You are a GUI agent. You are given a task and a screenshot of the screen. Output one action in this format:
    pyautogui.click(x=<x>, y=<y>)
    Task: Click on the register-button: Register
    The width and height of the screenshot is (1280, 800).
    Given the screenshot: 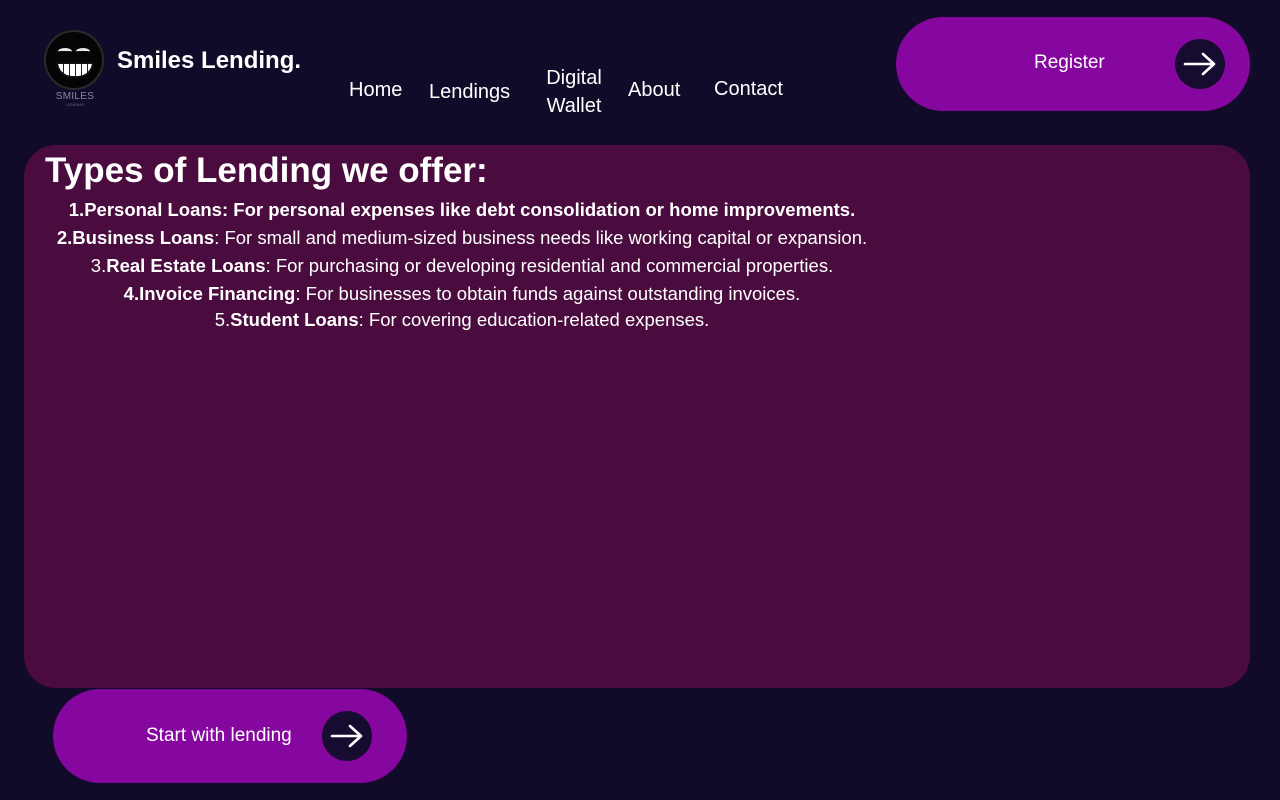 What is the action you would take?
    pyautogui.click(x=1073, y=64)
    